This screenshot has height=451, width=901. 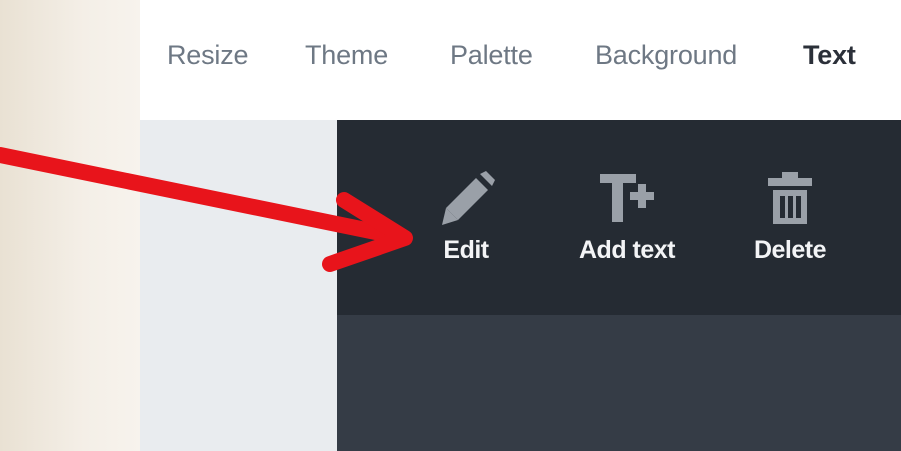 I want to click on tab-palette: Palette, so click(x=491, y=55).